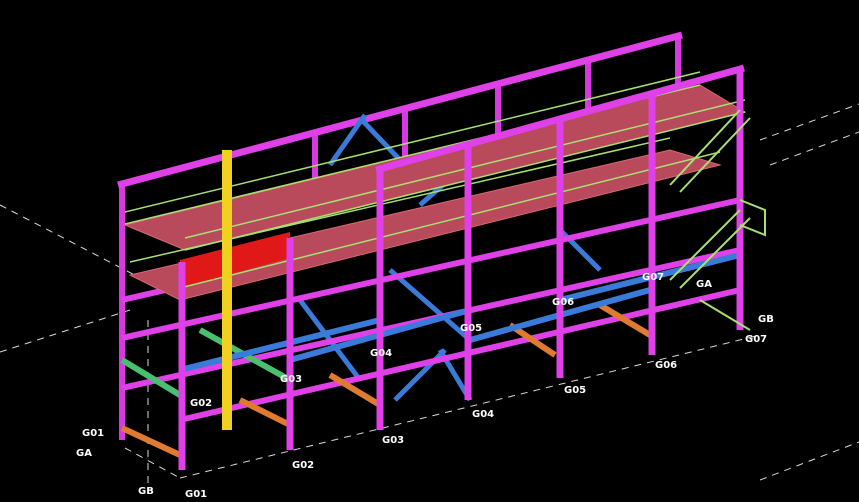  Describe the element at coordinates (75, 244) in the screenshot. I see `grid-line-gb-left` at that location.